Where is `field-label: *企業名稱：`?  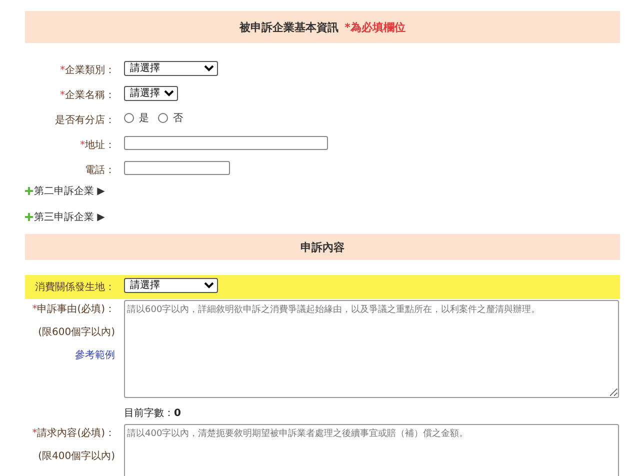
field-label: *企業名稱： is located at coordinates (87, 95).